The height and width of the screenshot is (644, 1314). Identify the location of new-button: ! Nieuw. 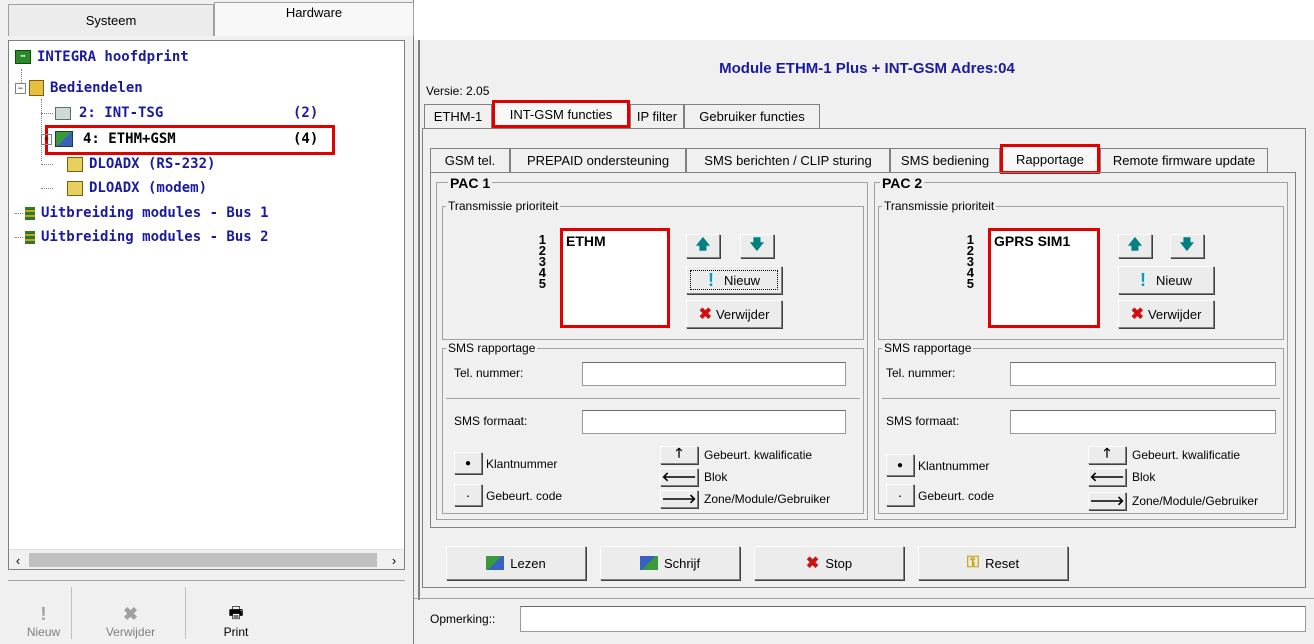
(44, 613).